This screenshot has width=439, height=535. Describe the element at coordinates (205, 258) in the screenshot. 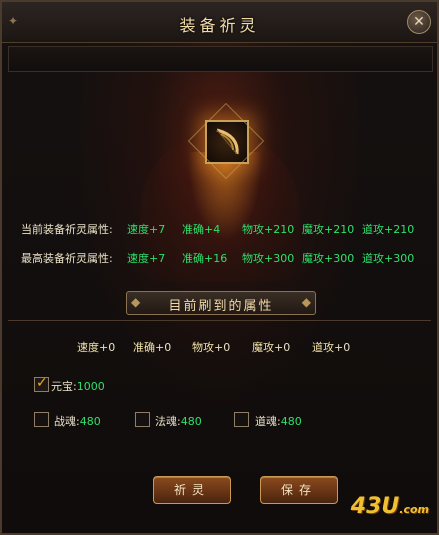

I see `max-stat-accuracy: 准确+16` at that location.